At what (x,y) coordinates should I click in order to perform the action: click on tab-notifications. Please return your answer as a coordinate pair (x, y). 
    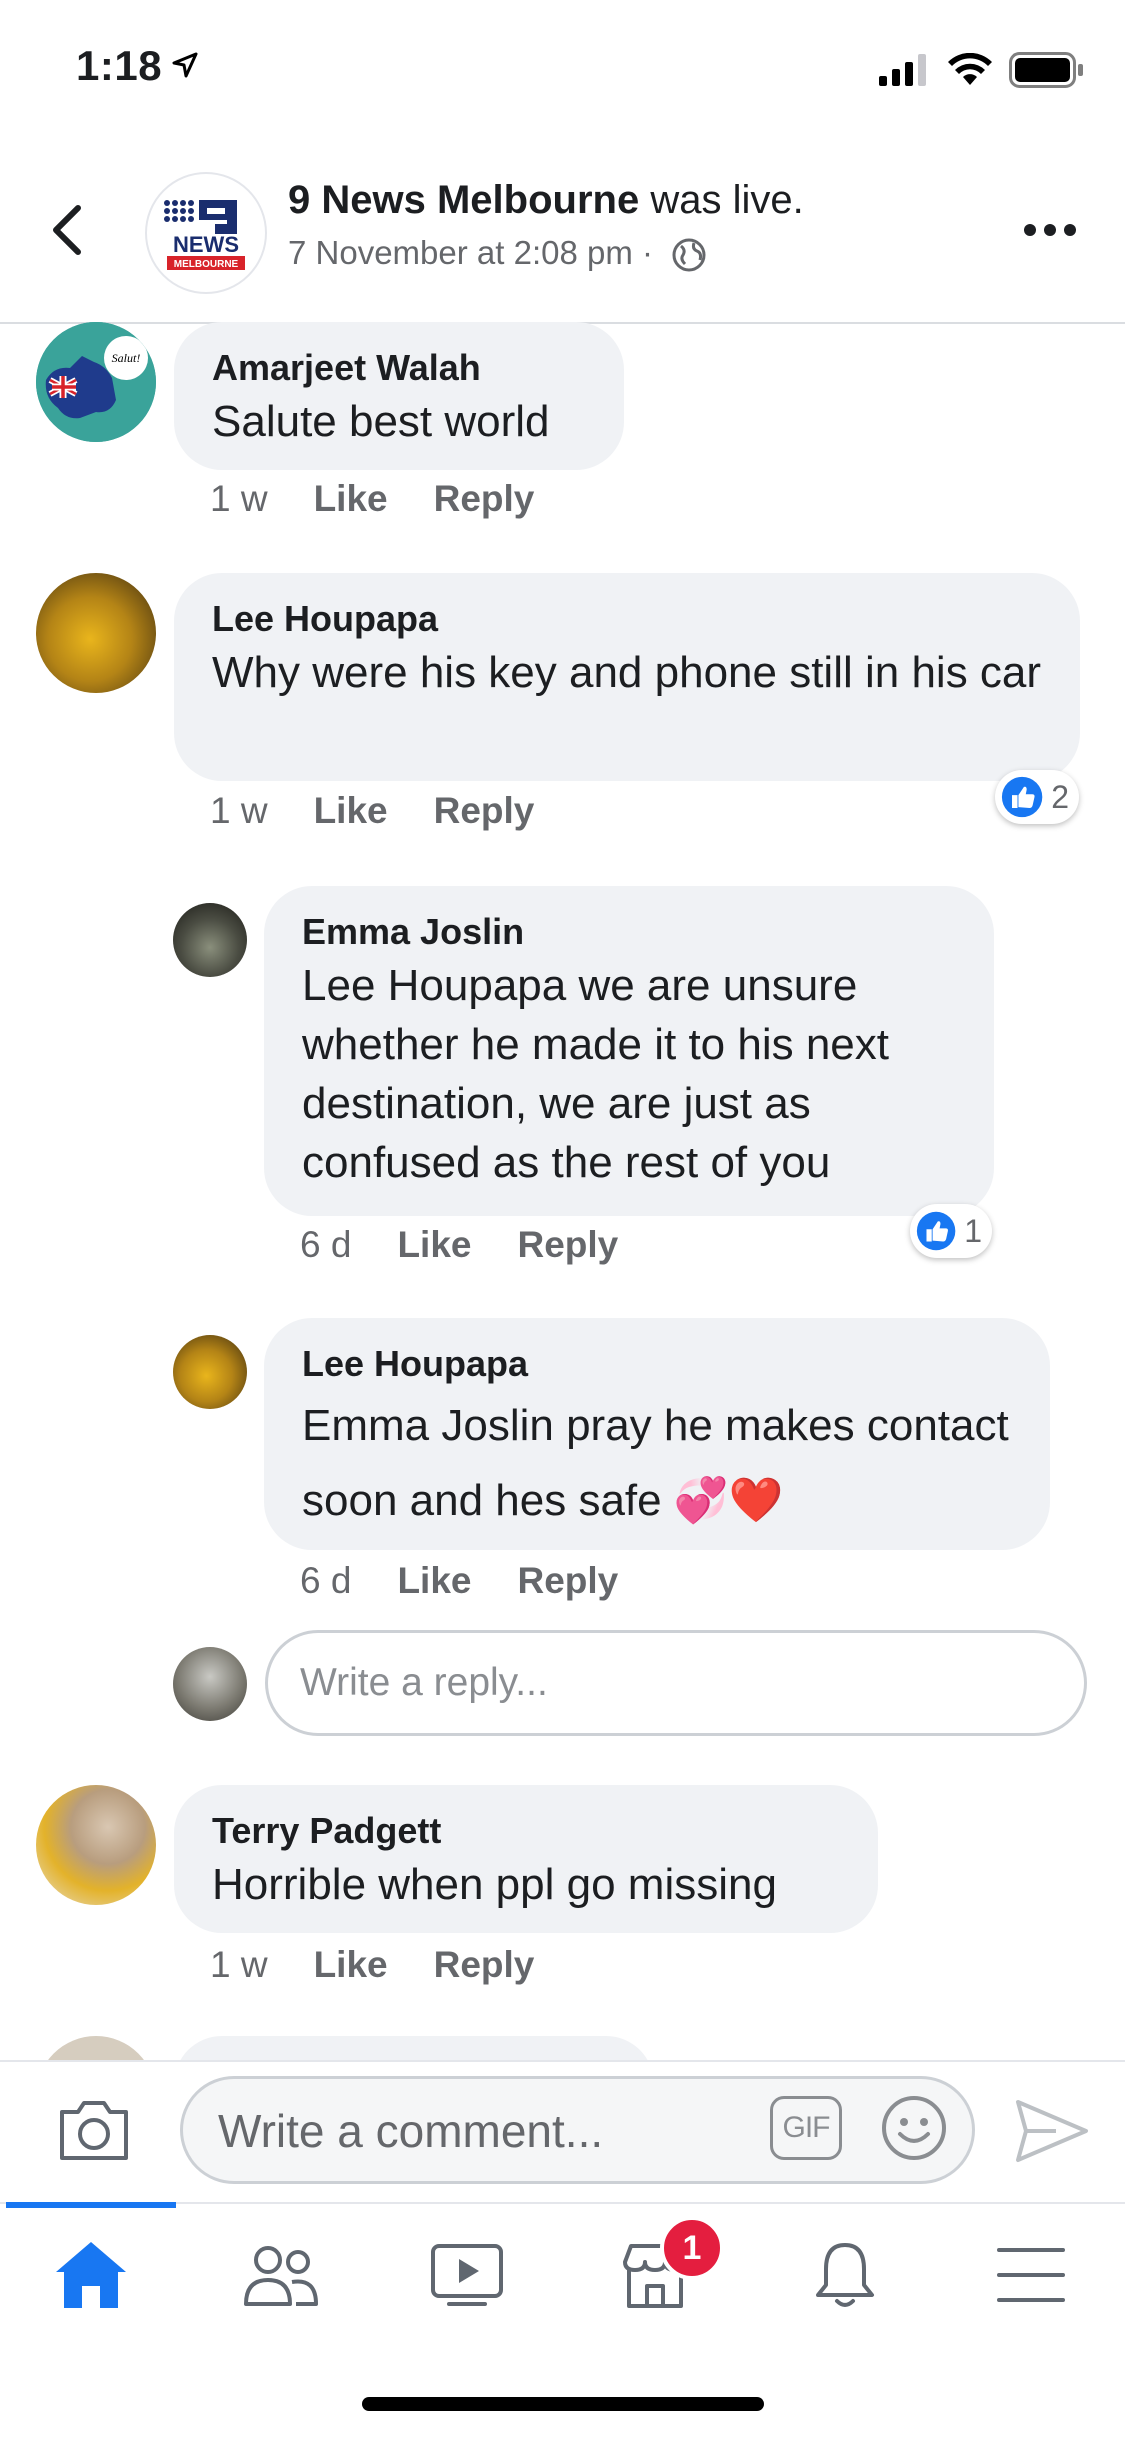
    Looking at the image, I should click on (845, 2275).